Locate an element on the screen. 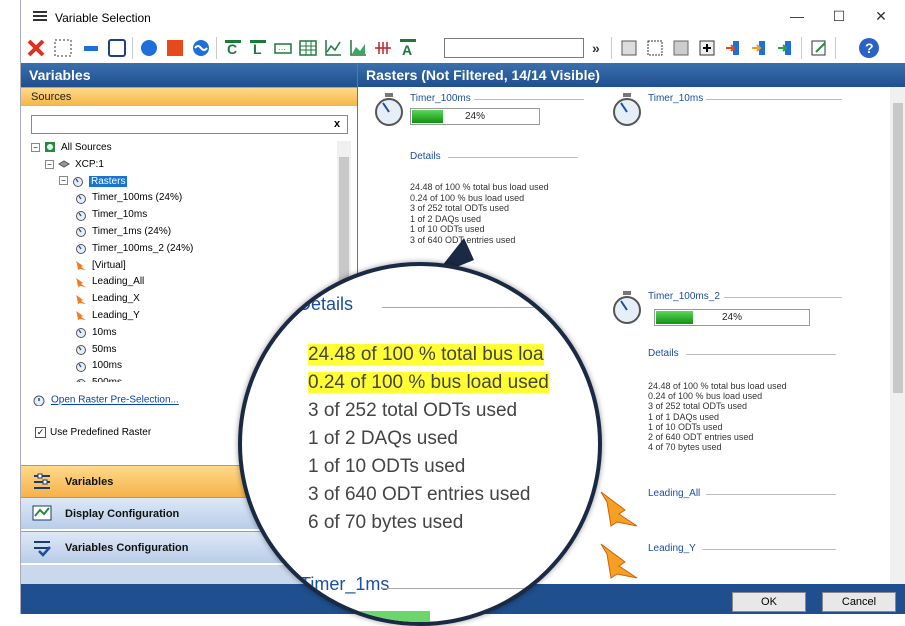 The width and height of the screenshot is (905, 626). import-orange-icon is located at coordinates (759, 48).